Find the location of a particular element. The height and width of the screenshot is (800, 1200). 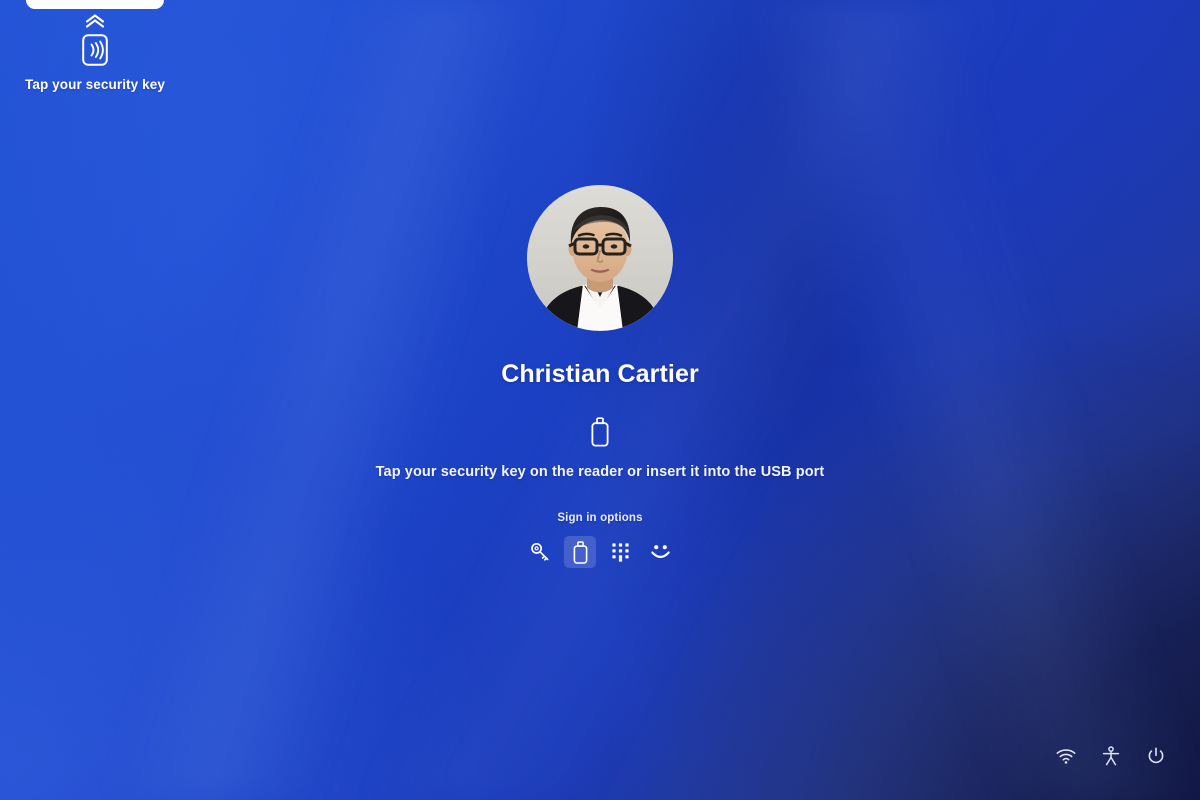

wifi-icon is located at coordinates (1066, 756).